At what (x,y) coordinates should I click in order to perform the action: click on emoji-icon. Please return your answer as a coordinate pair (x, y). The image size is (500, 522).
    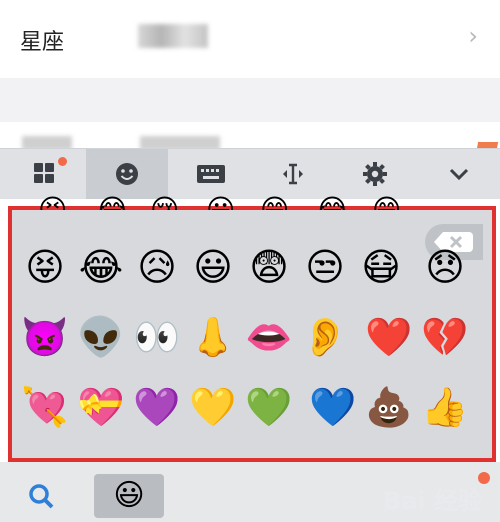
    Looking at the image, I should click on (127, 174).